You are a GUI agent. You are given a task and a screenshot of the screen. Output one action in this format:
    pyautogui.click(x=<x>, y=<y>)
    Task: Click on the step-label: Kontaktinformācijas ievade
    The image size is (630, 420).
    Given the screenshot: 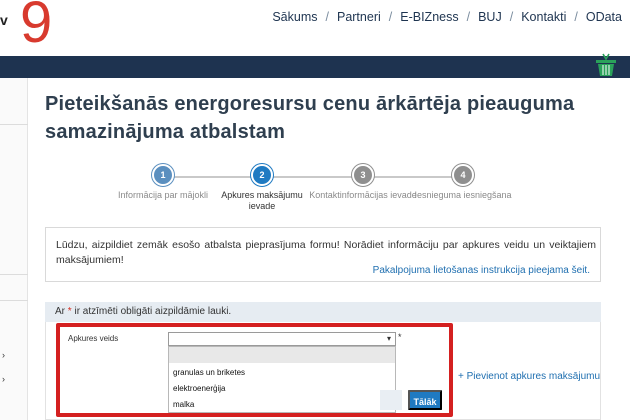 What is the action you would take?
    pyautogui.click(x=363, y=195)
    